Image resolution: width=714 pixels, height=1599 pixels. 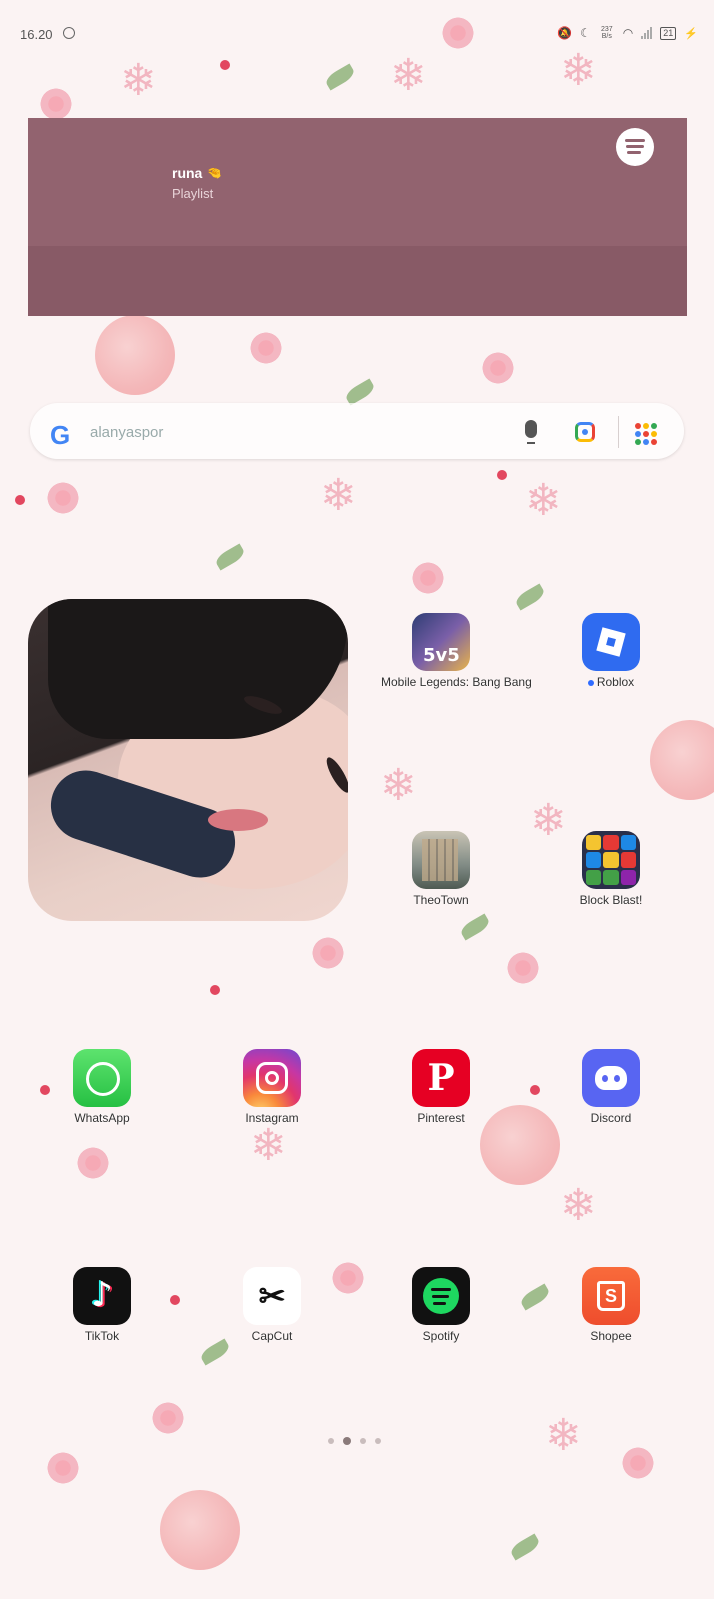 I want to click on app-label: Roblox, so click(x=611, y=682).